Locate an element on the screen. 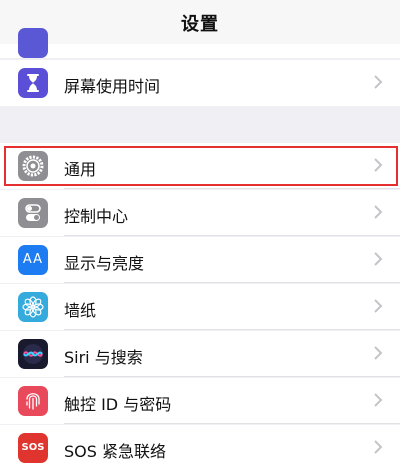 This screenshot has width=400, height=471. sos-icon: SOS is located at coordinates (33, 448).